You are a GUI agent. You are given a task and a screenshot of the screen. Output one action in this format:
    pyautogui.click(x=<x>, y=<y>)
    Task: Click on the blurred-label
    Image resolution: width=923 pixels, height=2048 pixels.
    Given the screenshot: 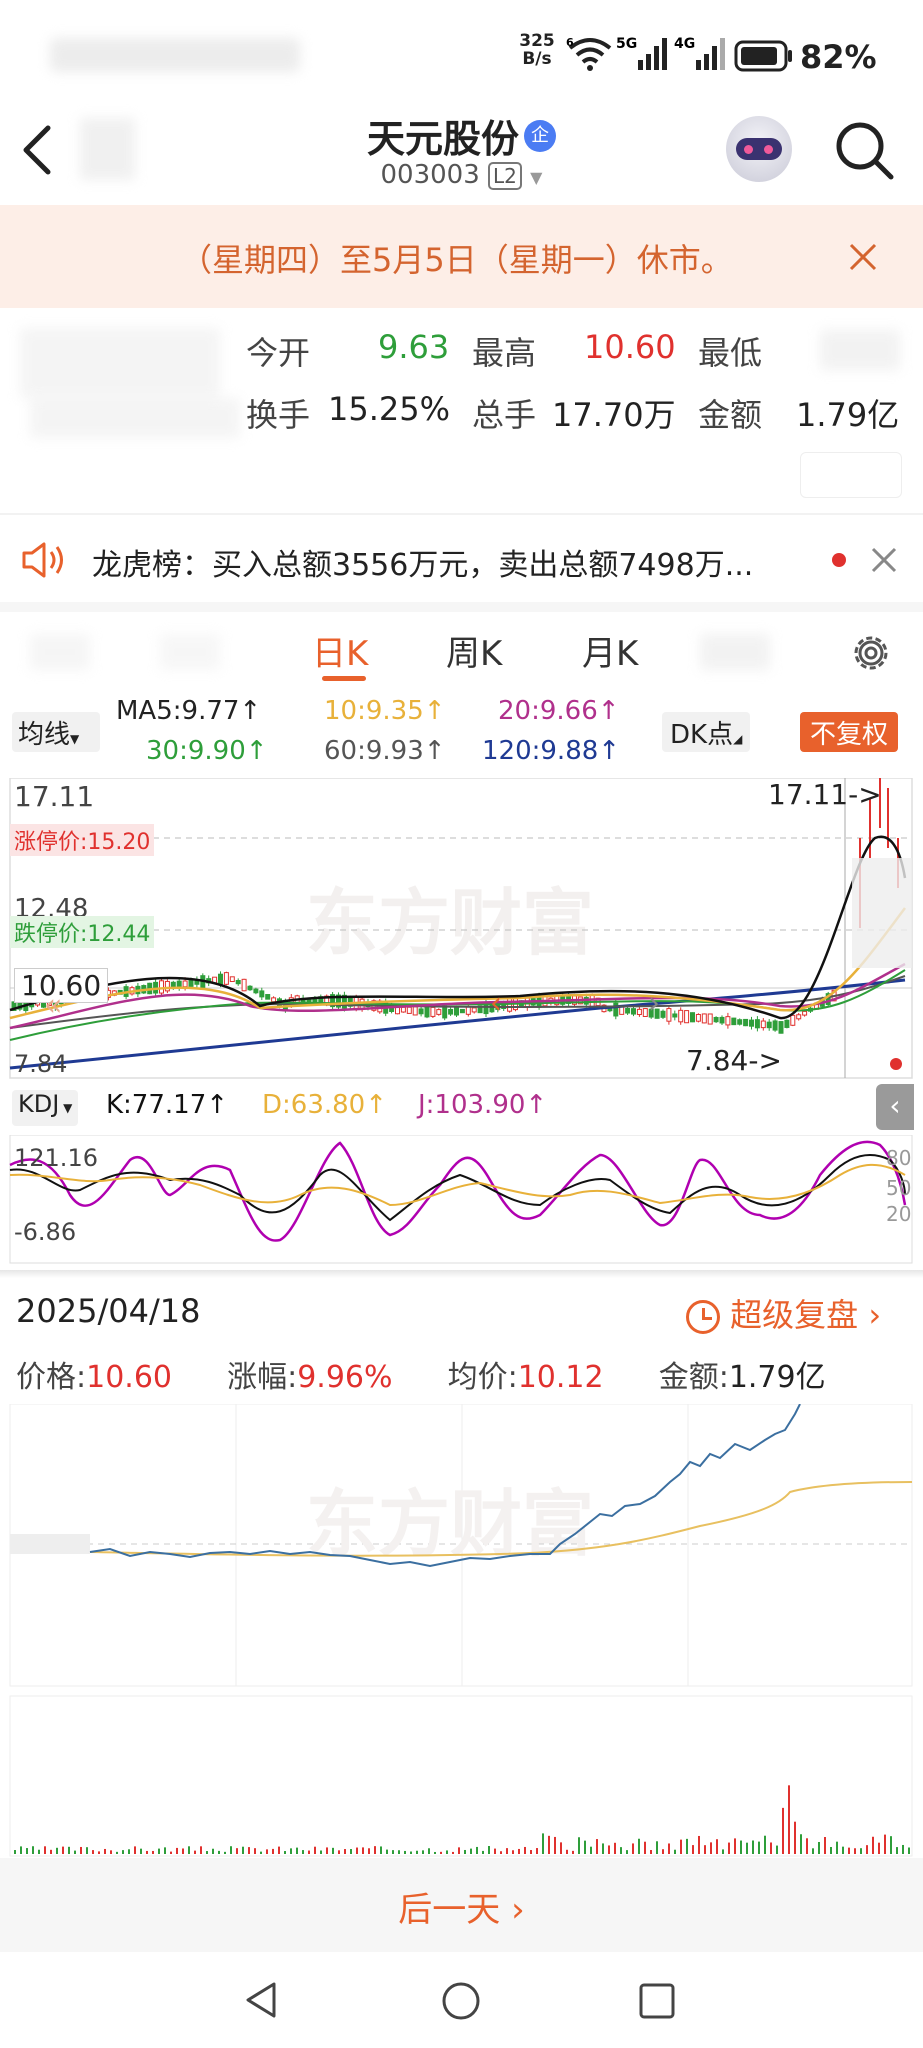 What is the action you would take?
    pyautogui.click(x=50, y=1544)
    